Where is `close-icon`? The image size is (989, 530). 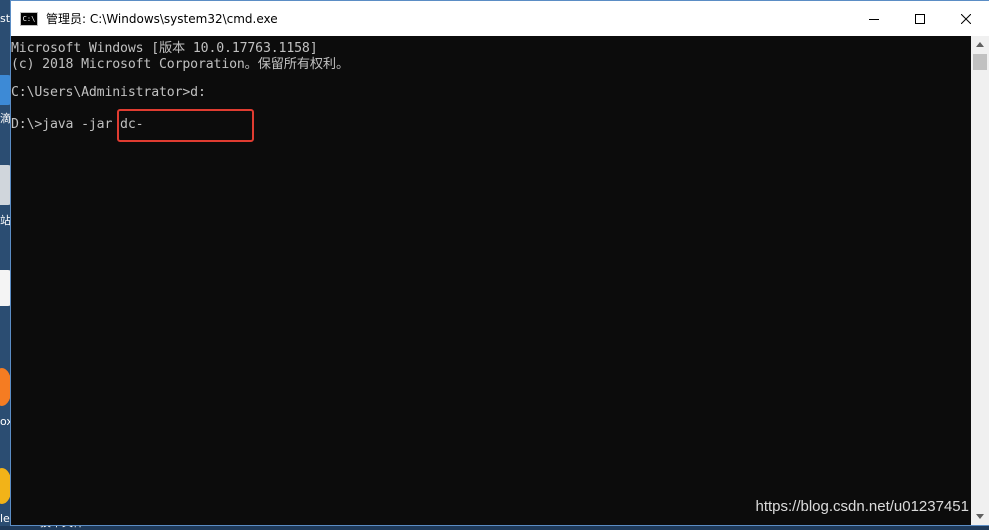
close-icon is located at coordinates (966, 18).